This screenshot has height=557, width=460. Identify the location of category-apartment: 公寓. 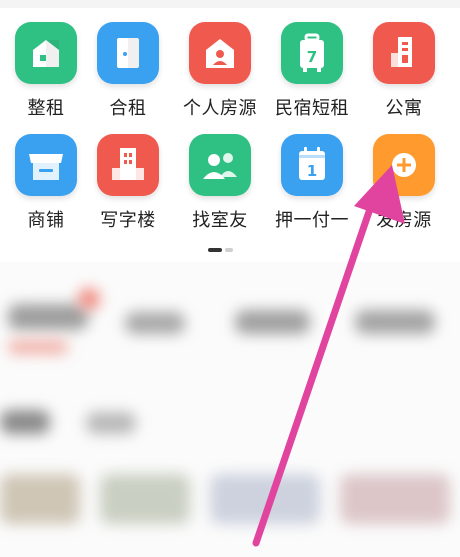
(404, 71).